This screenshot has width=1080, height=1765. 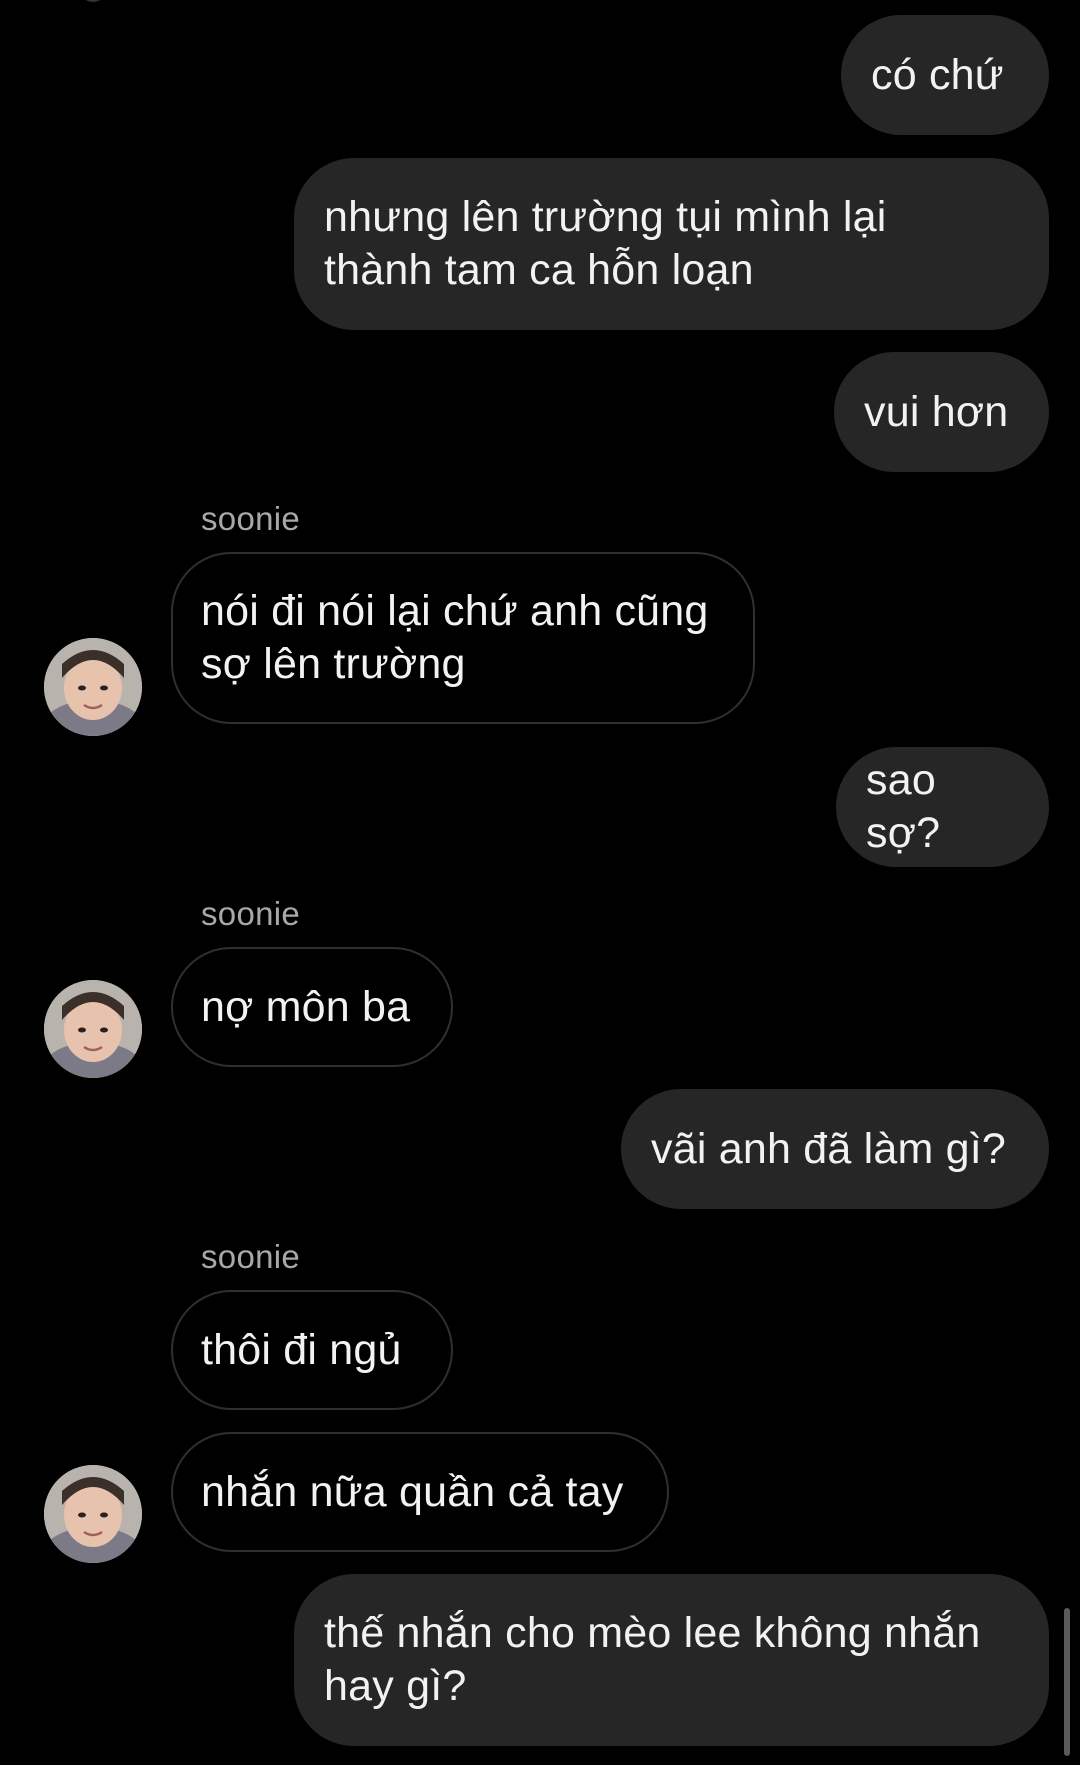 I want to click on message-bubble-outgoing: thế nhắn cho mèo lee không nhắn hay gì?, so click(x=671, y=1660).